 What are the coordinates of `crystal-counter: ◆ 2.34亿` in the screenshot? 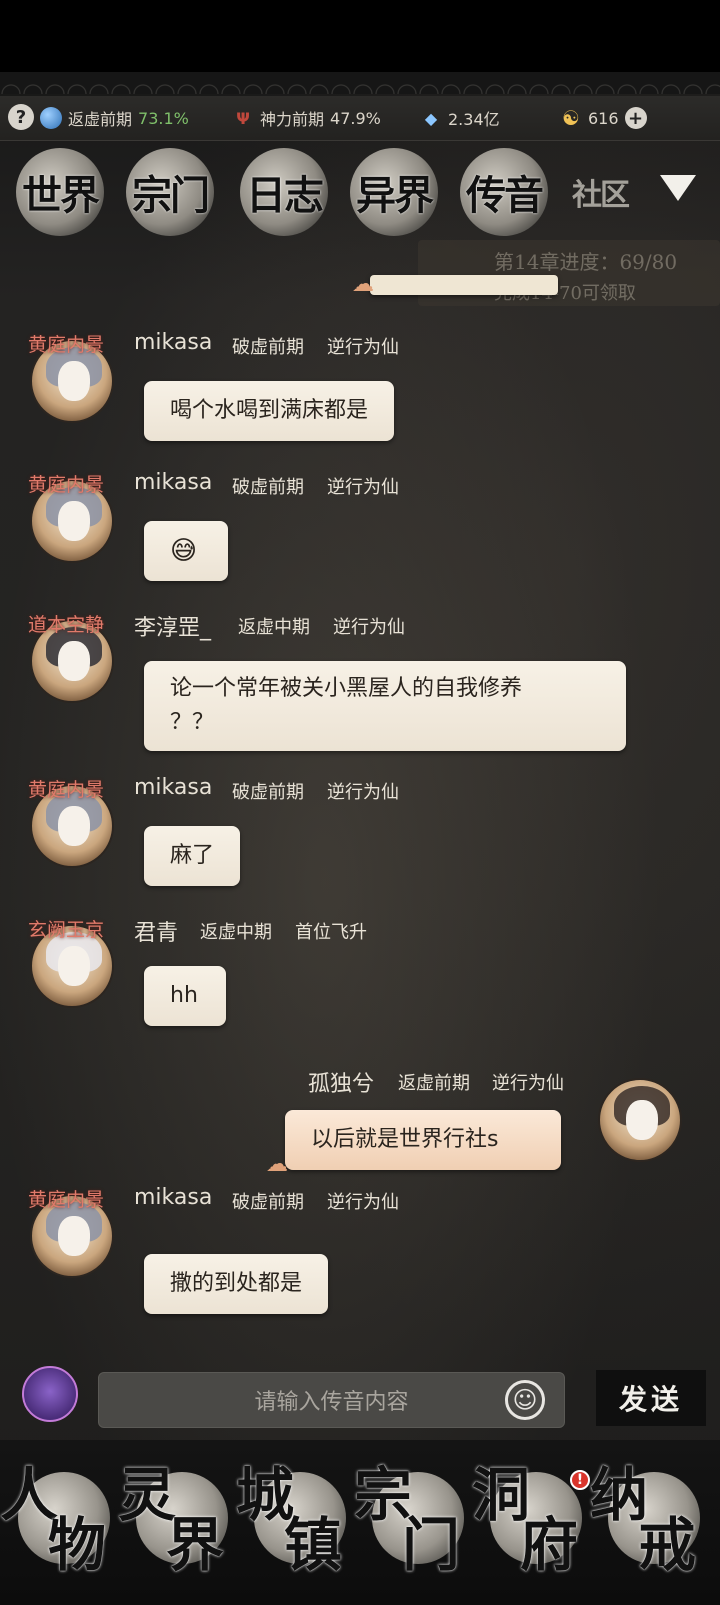 It's located at (460, 118).